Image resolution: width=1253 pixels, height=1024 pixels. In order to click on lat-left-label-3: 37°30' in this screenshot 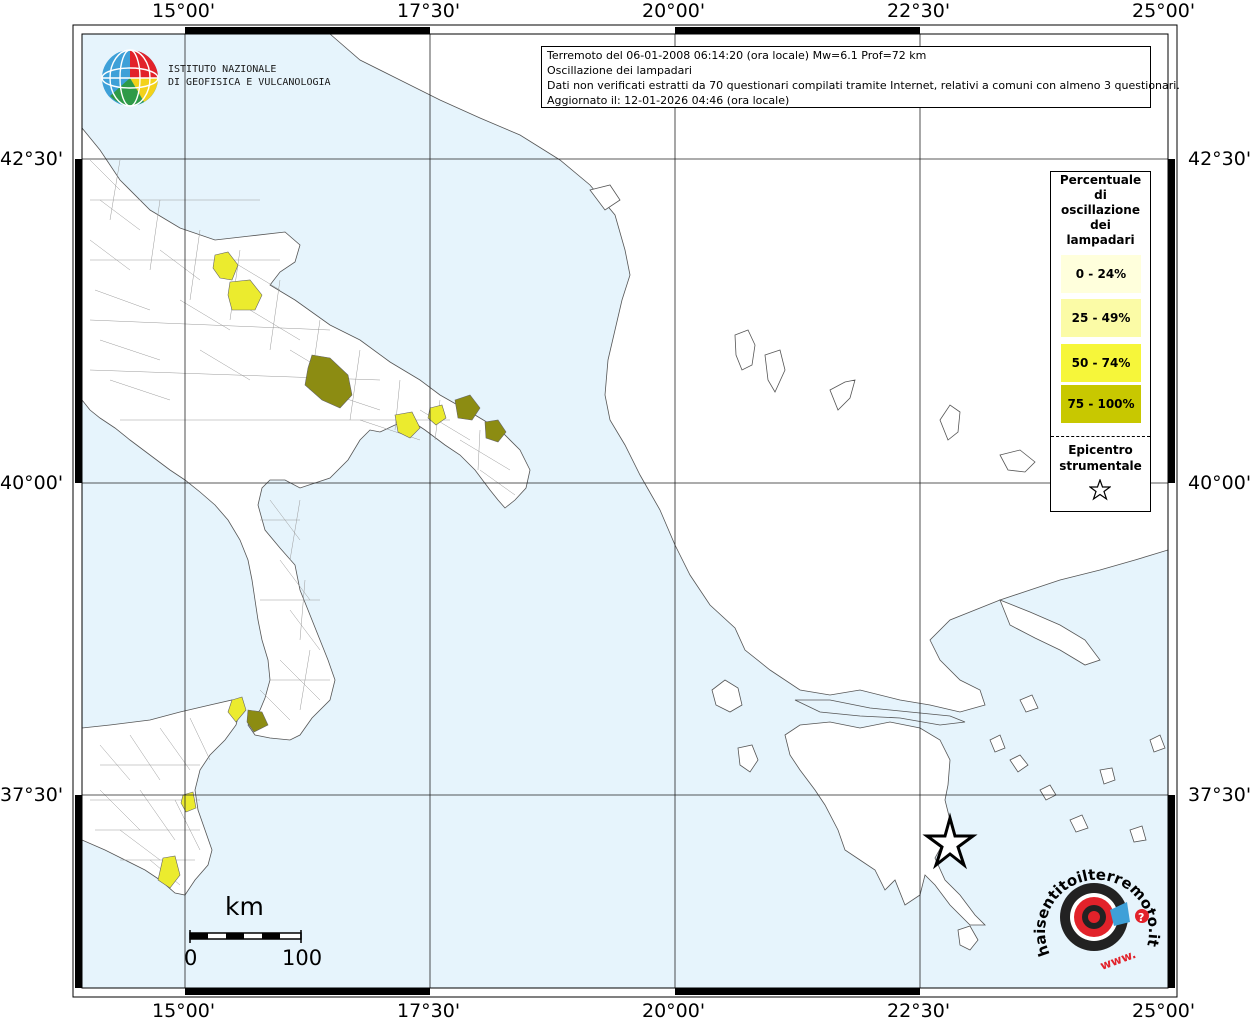, I will do `click(32, 795)`.